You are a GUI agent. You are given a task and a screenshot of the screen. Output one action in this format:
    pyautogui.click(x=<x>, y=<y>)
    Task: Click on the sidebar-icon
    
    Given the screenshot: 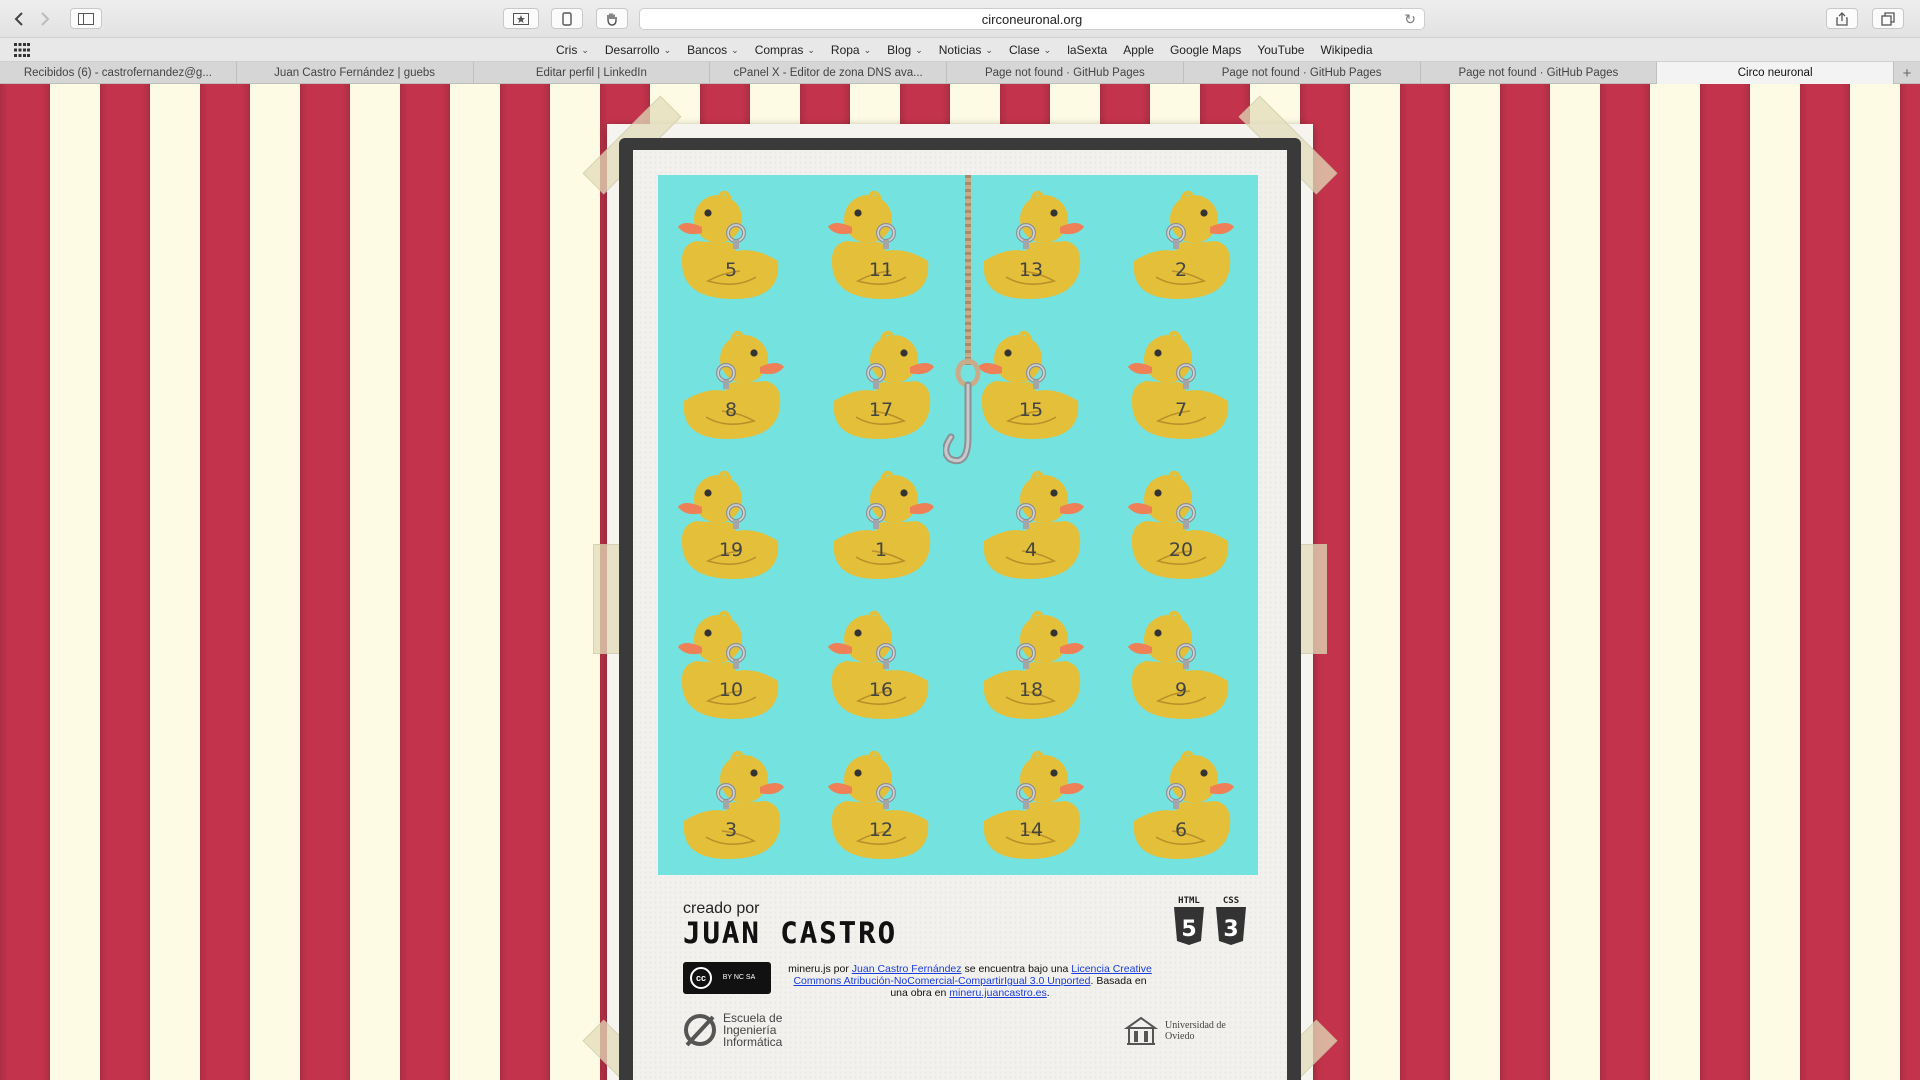 What is the action you would take?
    pyautogui.click(x=86, y=18)
    